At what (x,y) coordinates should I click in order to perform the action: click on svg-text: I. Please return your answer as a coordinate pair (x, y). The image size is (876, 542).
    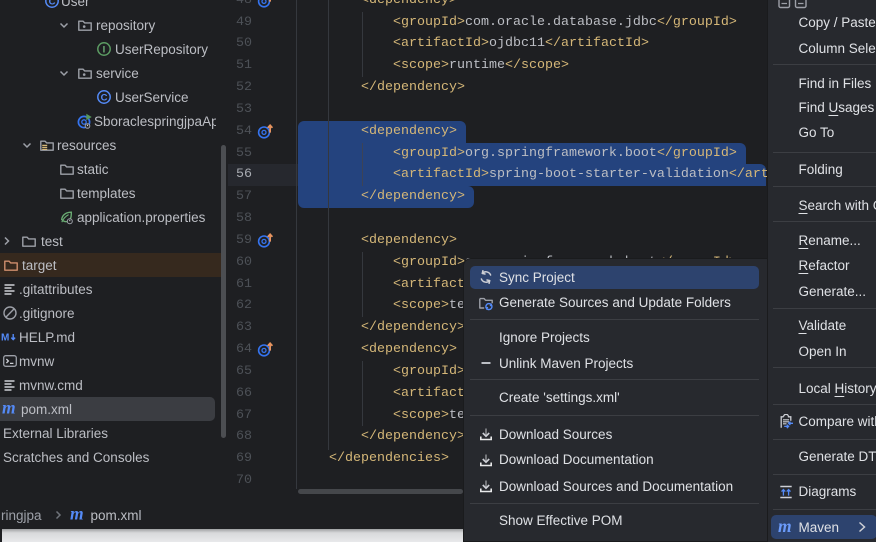
    Looking at the image, I should click on (103, 49).